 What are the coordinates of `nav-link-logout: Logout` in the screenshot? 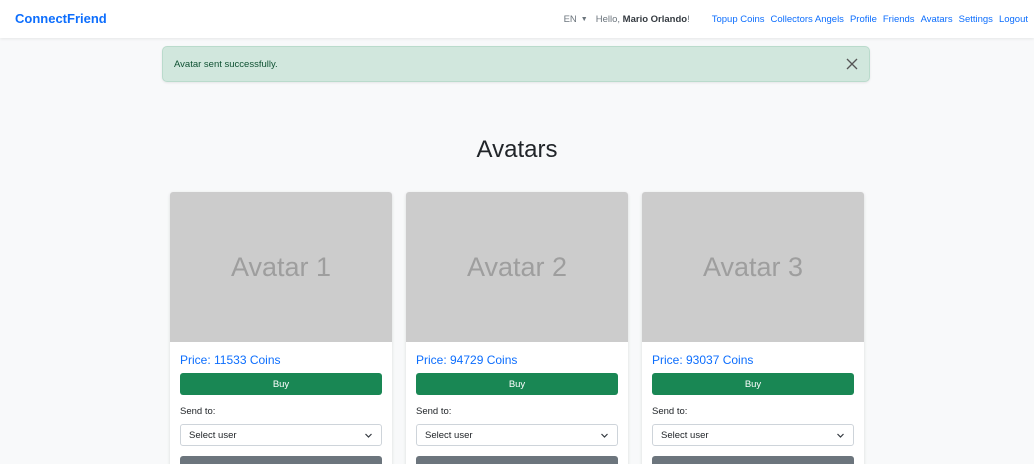 It's located at (1013, 19).